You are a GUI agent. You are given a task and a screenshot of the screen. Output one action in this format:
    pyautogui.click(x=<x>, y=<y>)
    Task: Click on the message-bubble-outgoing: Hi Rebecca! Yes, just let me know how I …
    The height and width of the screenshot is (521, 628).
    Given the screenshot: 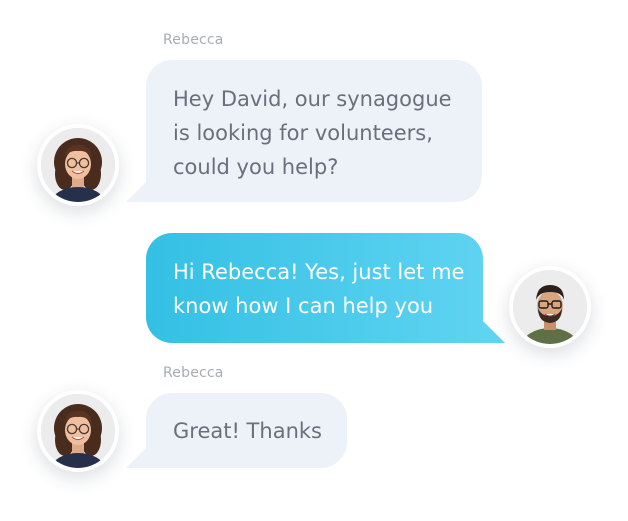 What is the action you would take?
    pyautogui.click(x=314, y=288)
    